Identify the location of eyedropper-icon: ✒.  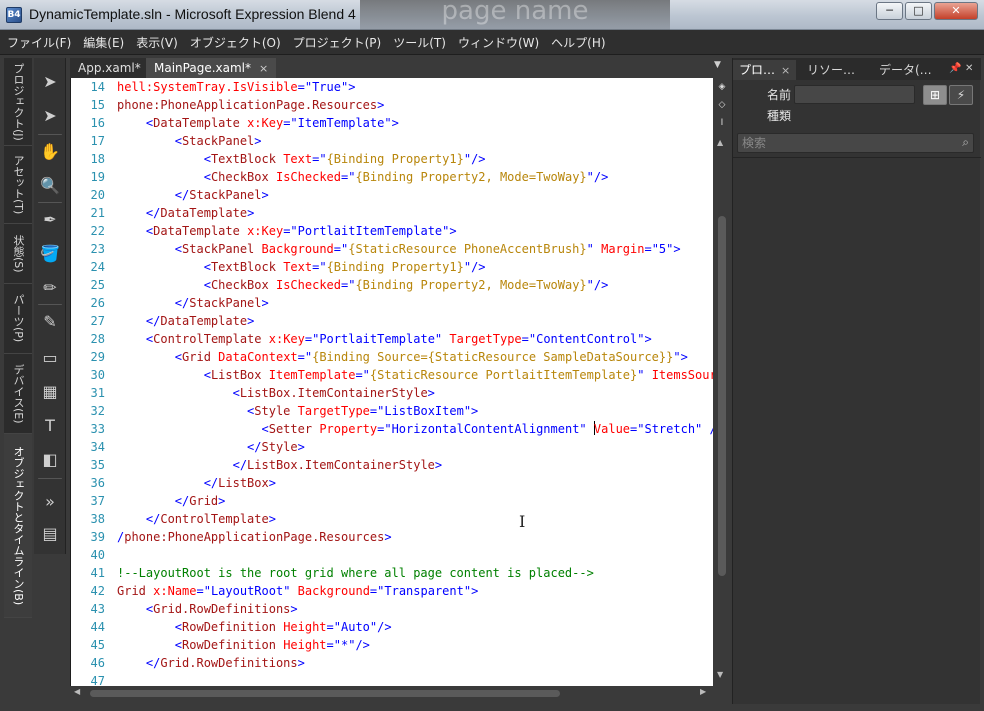
(50, 220).